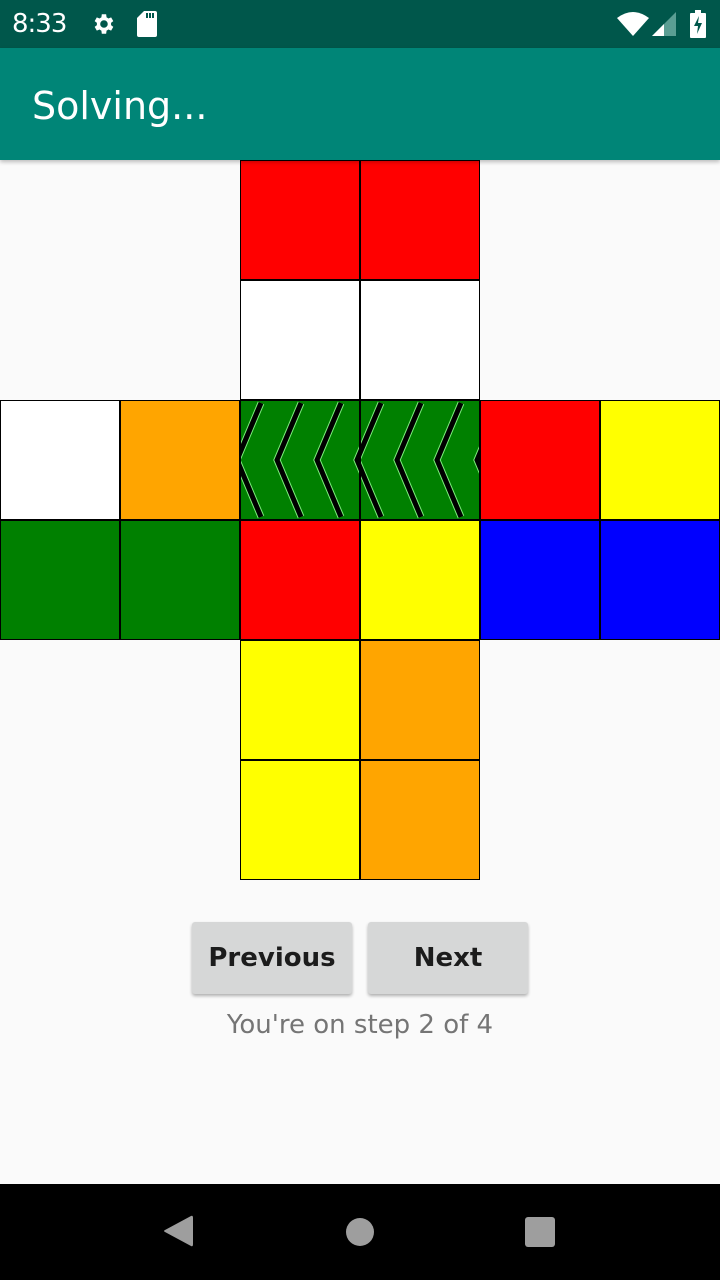  I want to click on previous-button: Previous, so click(272, 958).